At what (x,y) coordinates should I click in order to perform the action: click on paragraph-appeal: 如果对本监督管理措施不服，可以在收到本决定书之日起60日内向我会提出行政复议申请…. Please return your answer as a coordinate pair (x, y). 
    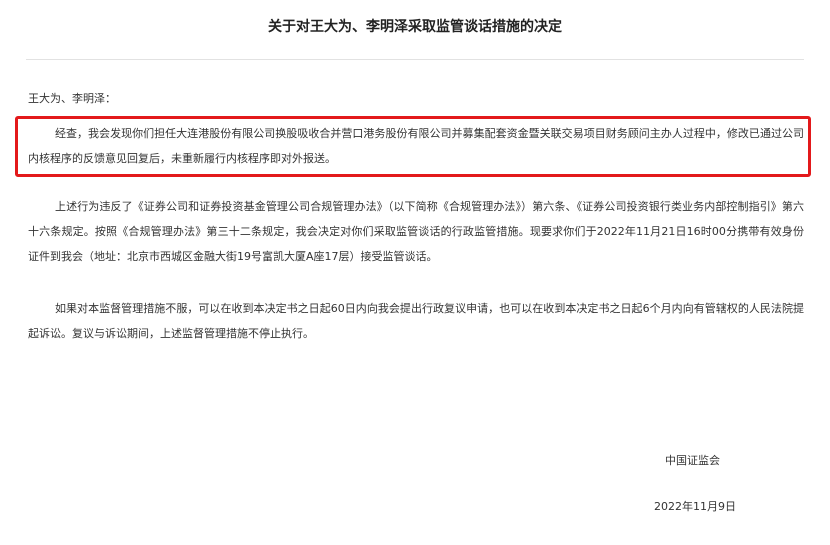
    Looking at the image, I should click on (416, 321).